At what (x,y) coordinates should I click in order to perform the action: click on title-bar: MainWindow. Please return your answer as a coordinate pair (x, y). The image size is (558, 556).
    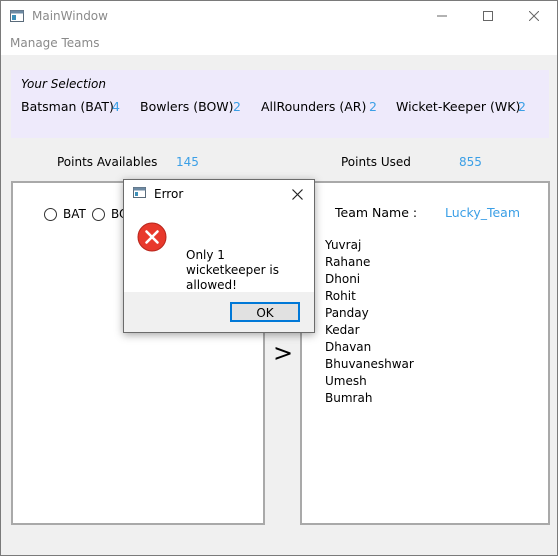
    Looking at the image, I should click on (279, 16).